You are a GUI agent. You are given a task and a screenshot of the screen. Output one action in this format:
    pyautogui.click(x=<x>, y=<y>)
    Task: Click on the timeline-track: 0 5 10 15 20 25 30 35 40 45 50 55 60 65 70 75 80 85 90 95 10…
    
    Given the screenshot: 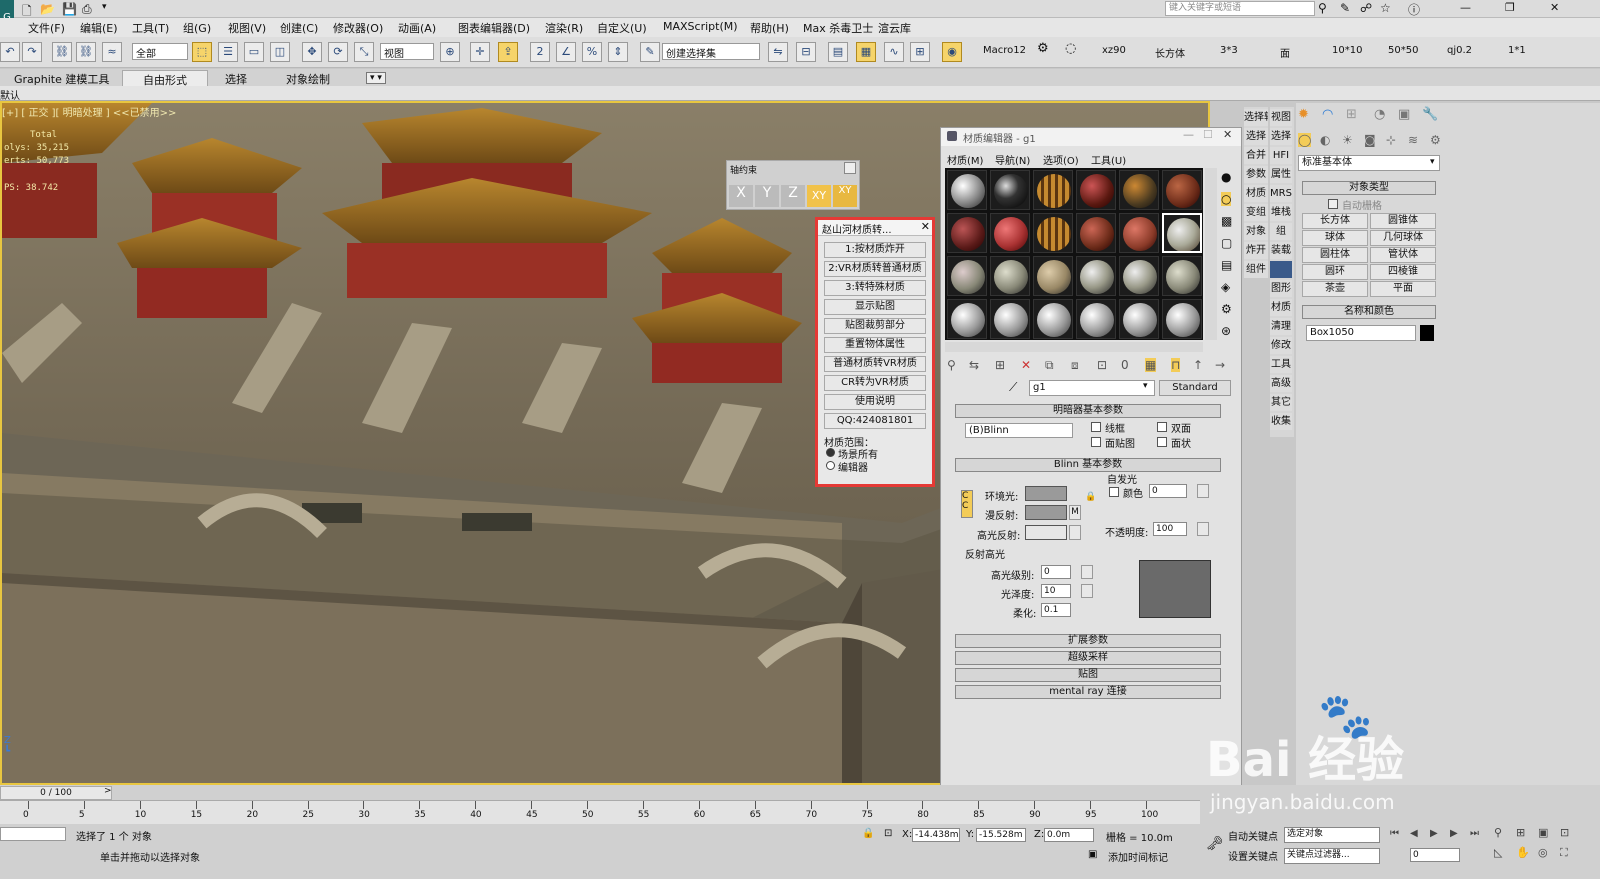 What is the action you would take?
    pyautogui.click(x=600, y=812)
    